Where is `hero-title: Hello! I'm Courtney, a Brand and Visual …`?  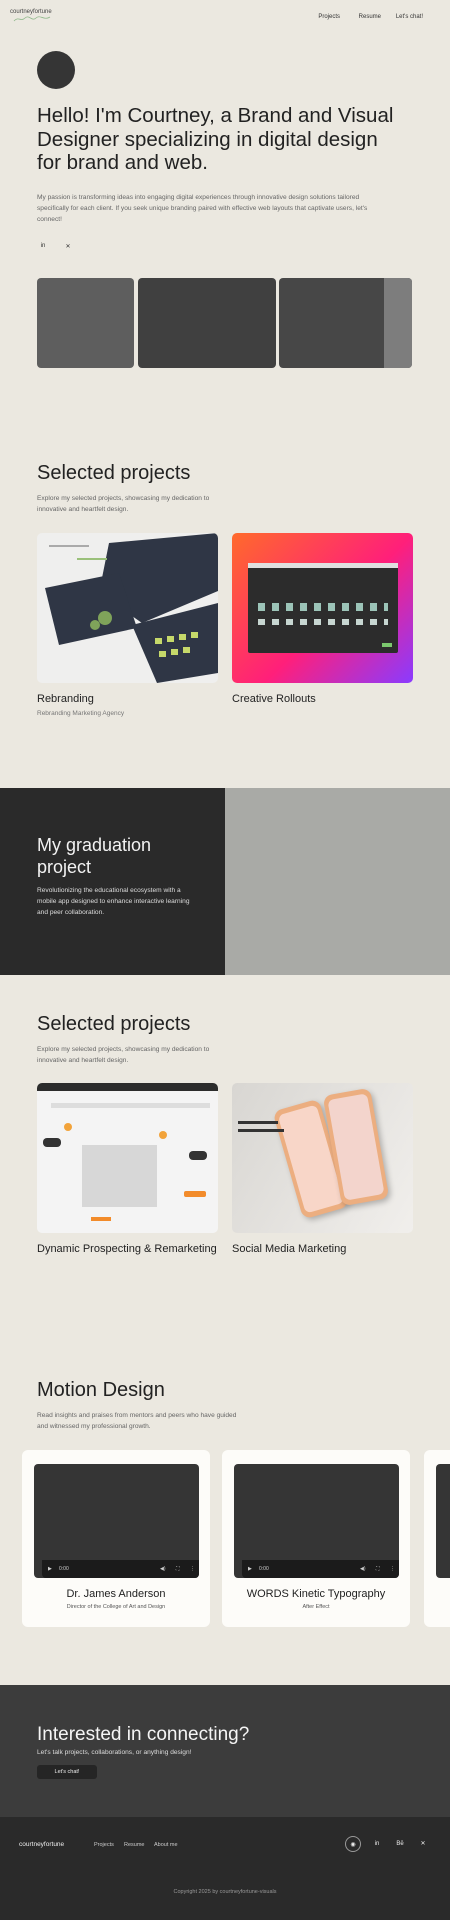 hero-title: Hello! I'm Courtney, a Brand and Visual … is located at coordinates (215, 139).